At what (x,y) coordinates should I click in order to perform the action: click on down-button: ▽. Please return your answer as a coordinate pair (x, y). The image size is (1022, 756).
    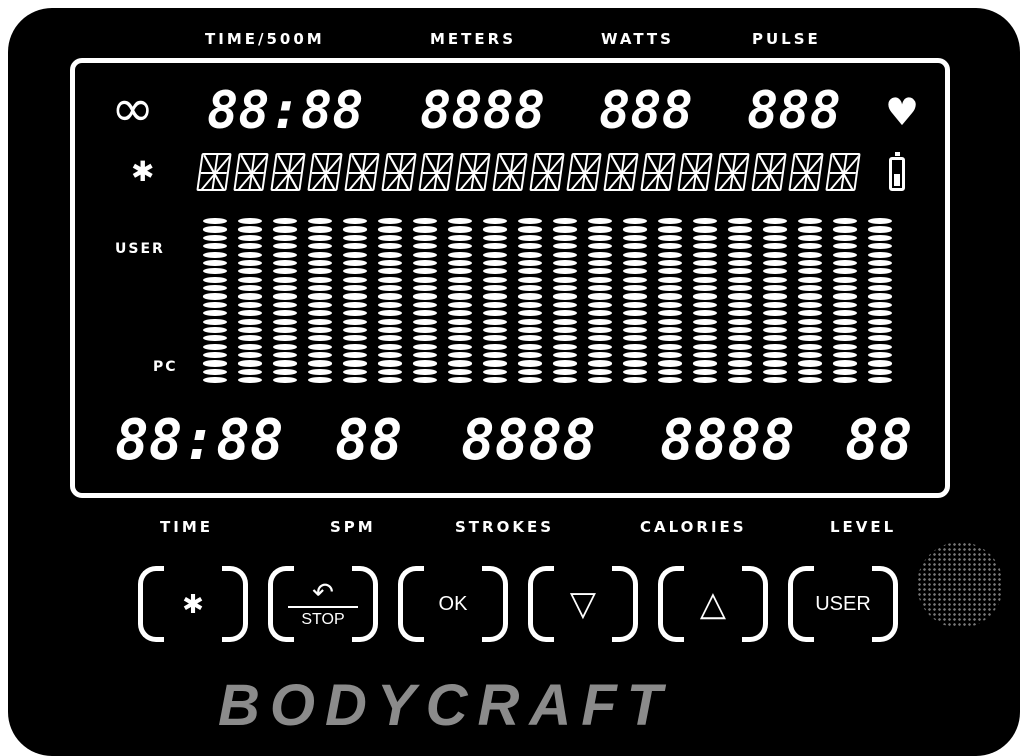
    Looking at the image, I should click on (583, 607).